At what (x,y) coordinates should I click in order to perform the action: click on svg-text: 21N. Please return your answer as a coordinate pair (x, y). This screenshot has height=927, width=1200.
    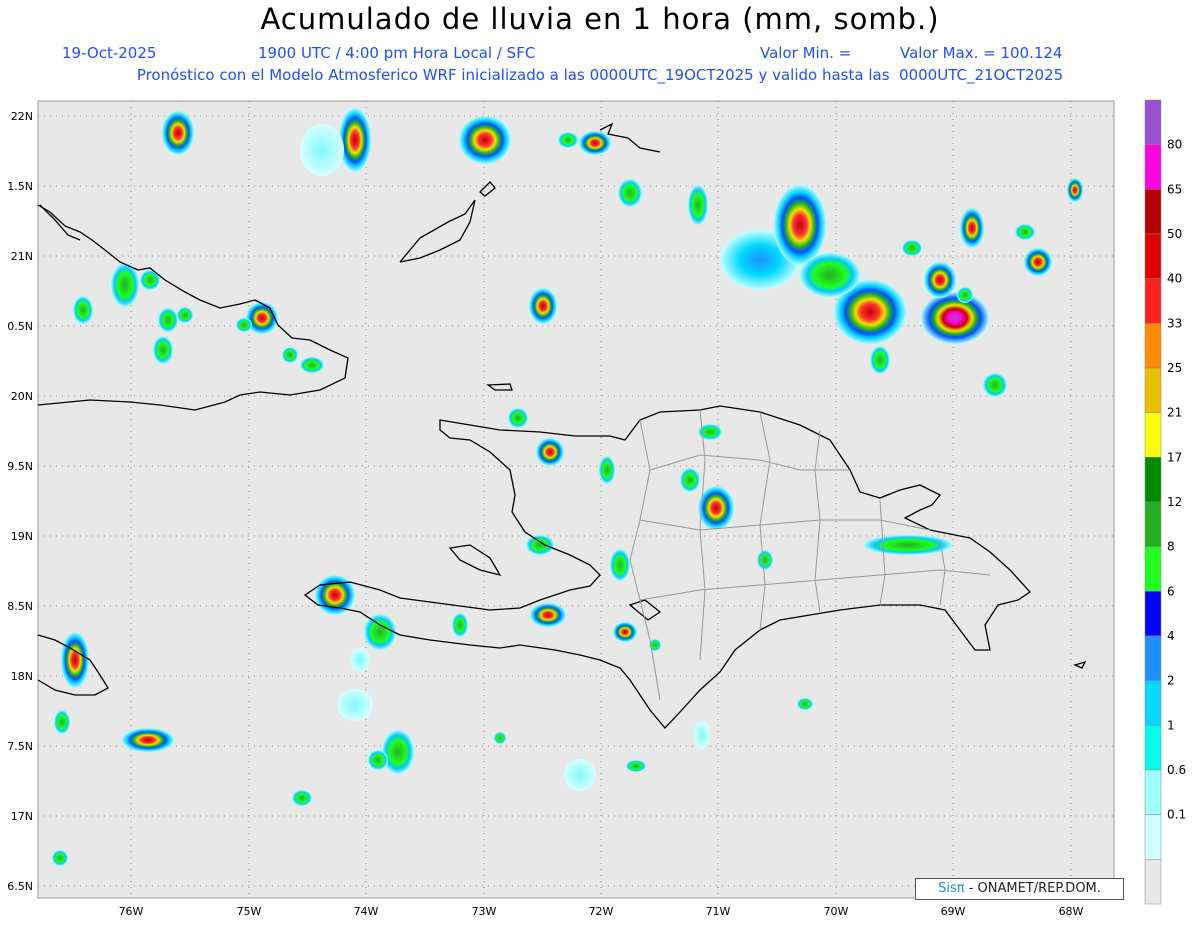
    Looking at the image, I should click on (22, 256).